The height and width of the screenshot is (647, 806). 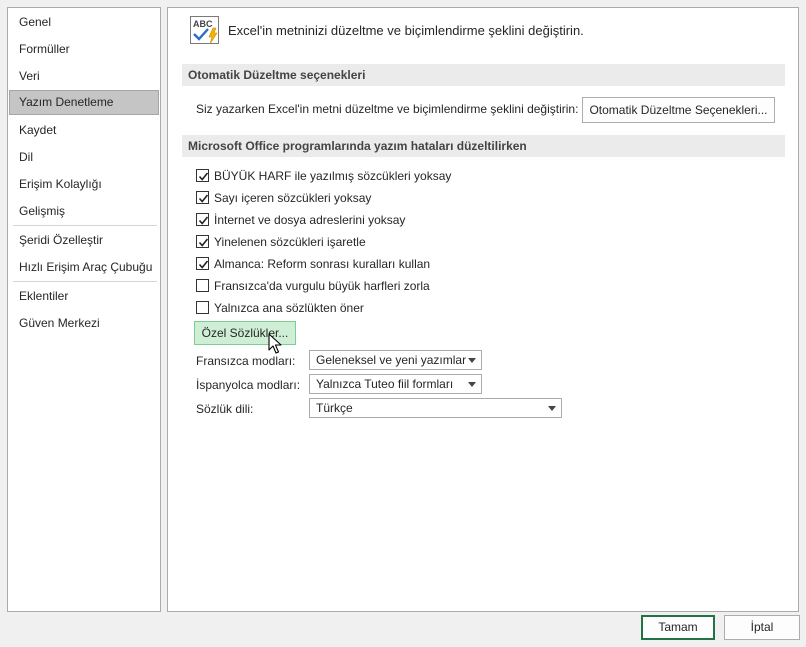 I want to click on autocorrect-section-title: Otomatik Düzeltme seçenekleri, so click(x=483, y=75).